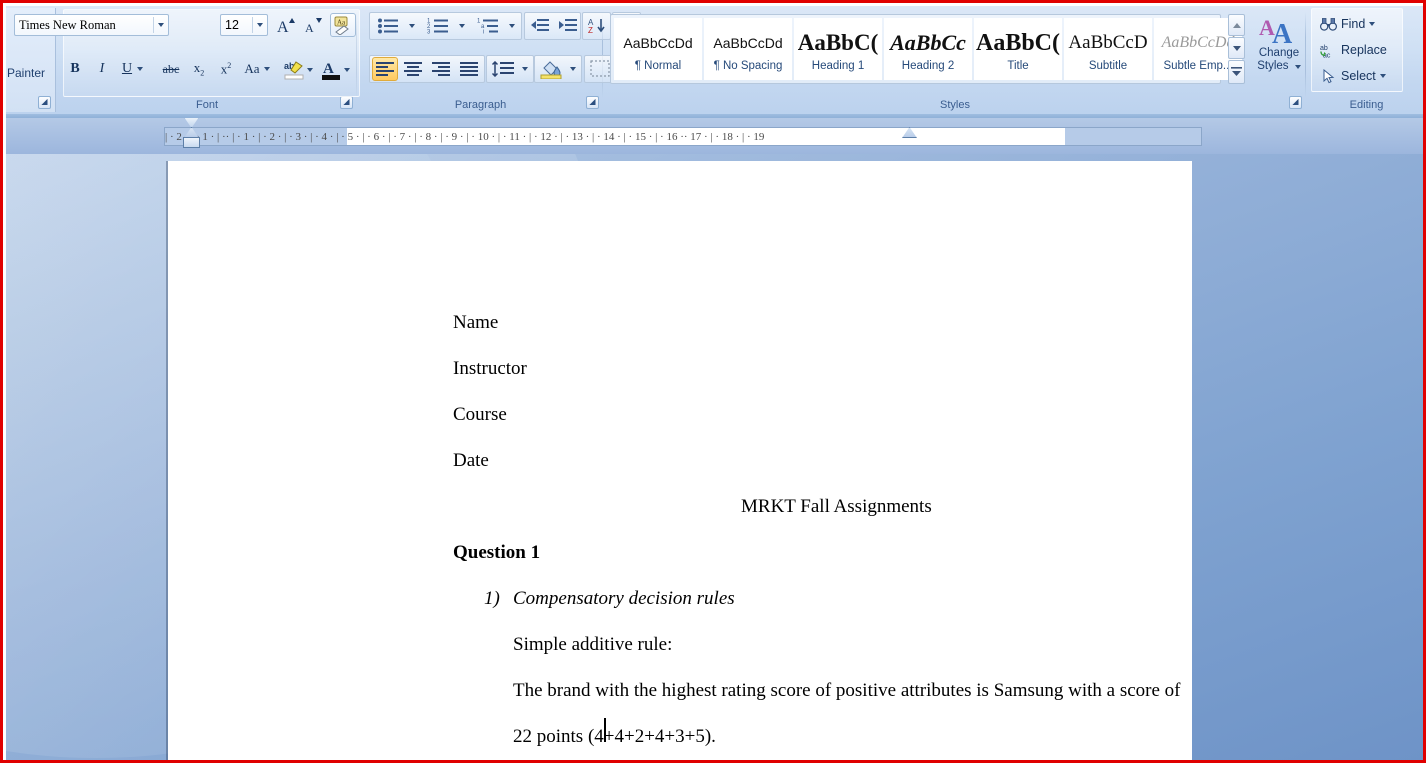  I want to click on styles-scroll-down-button, so click(1236, 48).